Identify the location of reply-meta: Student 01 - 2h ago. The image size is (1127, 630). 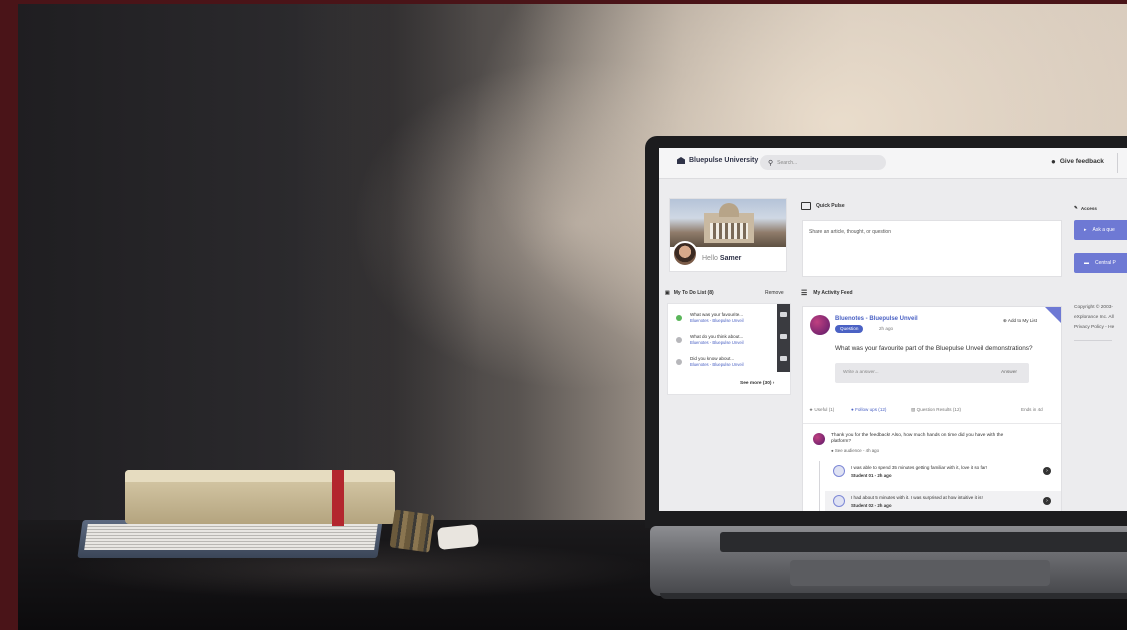
(871, 475).